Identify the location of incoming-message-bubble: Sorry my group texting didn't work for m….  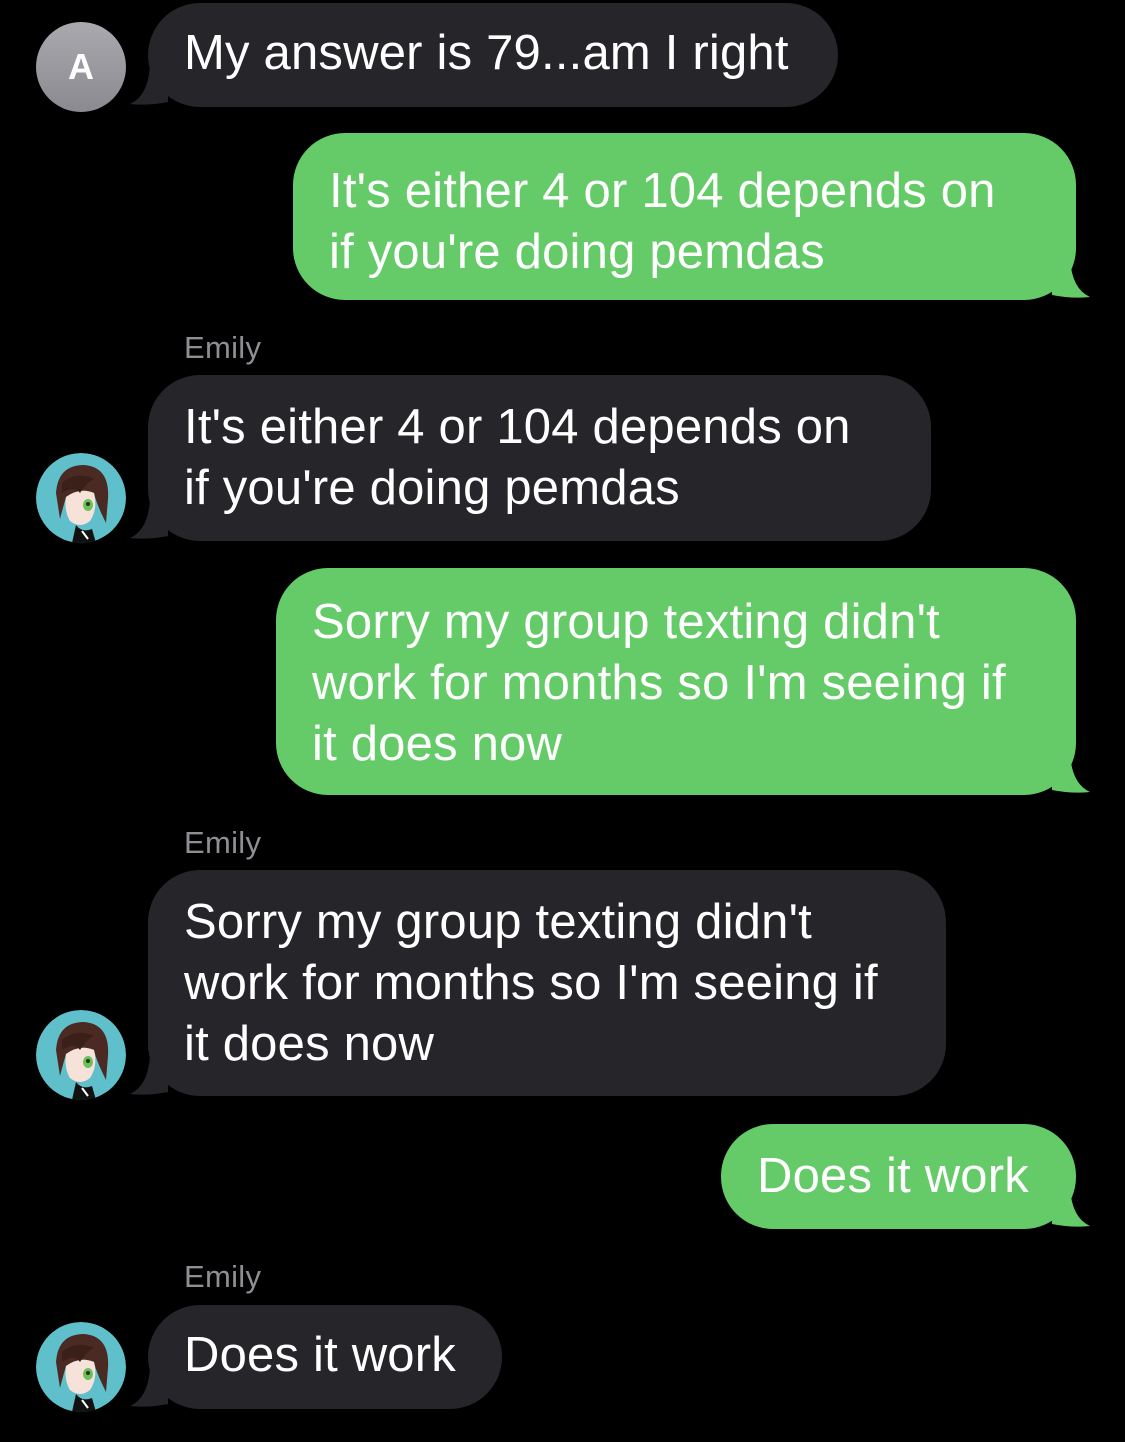
(547, 983).